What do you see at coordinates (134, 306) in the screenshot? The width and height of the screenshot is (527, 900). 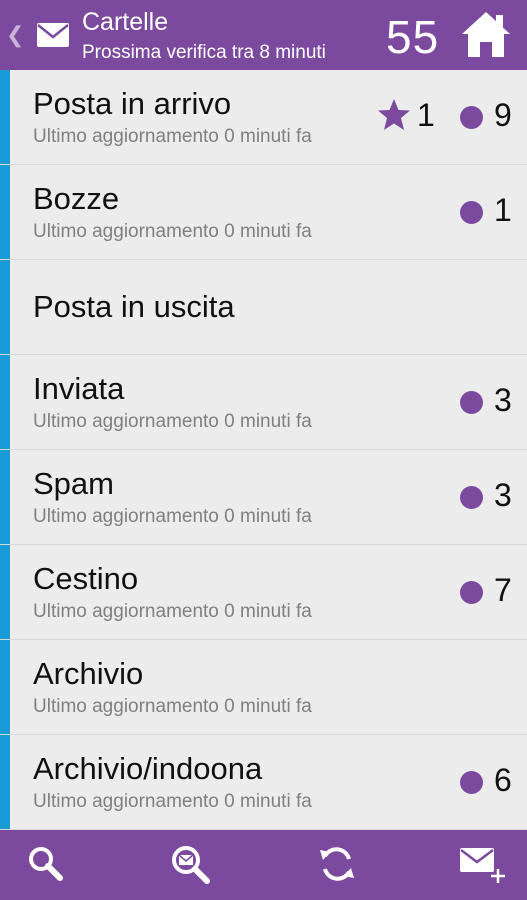 I see `folder-name: Posta in uscita` at bounding box center [134, 306].